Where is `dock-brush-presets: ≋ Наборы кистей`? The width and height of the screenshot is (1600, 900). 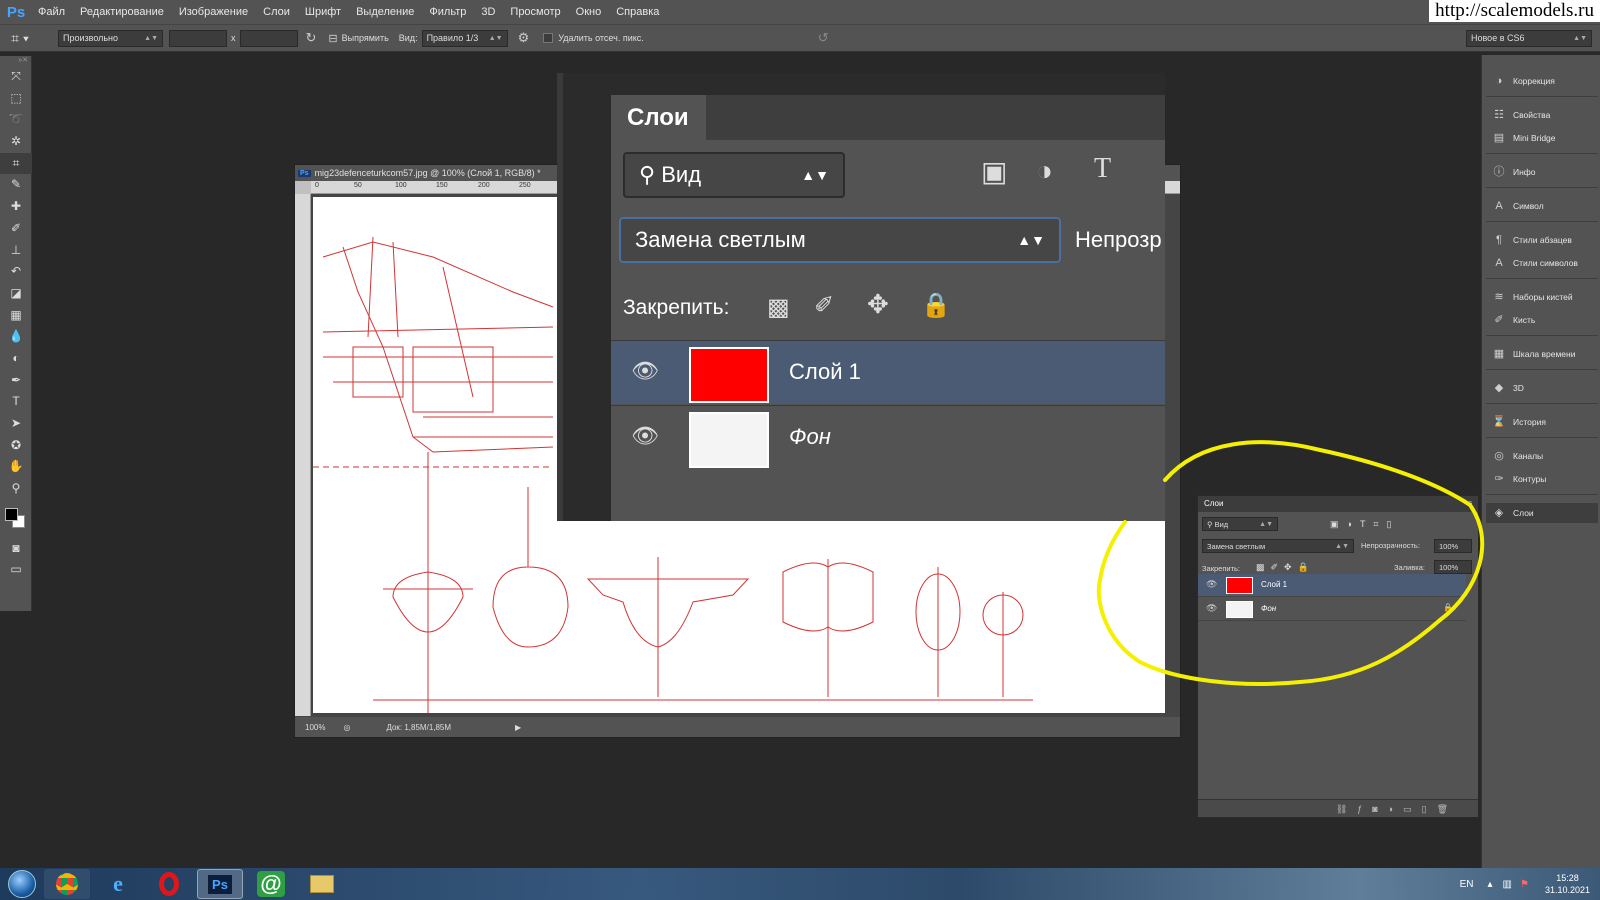 dock-brush-presets: ≋ Наборы кистей is located at coordinates (1542, 297).